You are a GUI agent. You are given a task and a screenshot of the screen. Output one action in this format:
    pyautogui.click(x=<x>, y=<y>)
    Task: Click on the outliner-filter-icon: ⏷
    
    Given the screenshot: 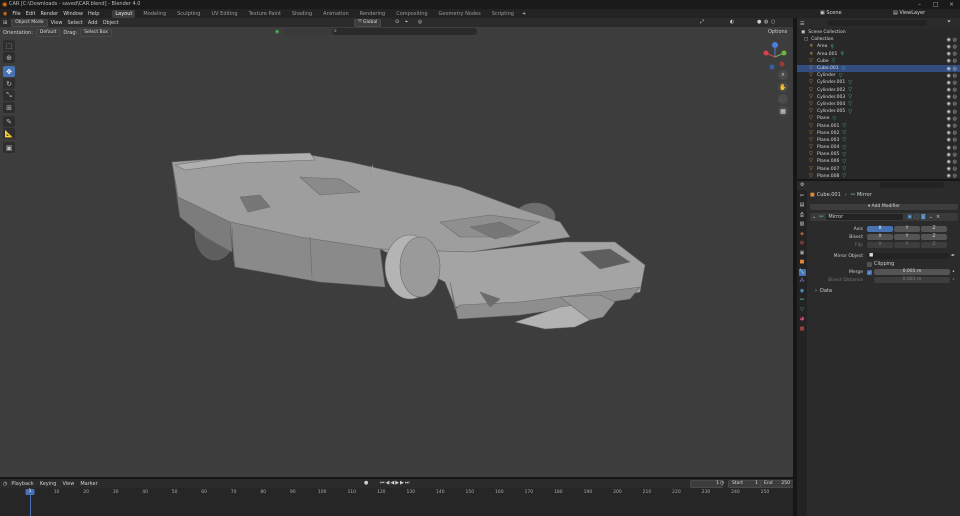 What is the action you would take?
    pyautogui.click(x=949, y=22)
    